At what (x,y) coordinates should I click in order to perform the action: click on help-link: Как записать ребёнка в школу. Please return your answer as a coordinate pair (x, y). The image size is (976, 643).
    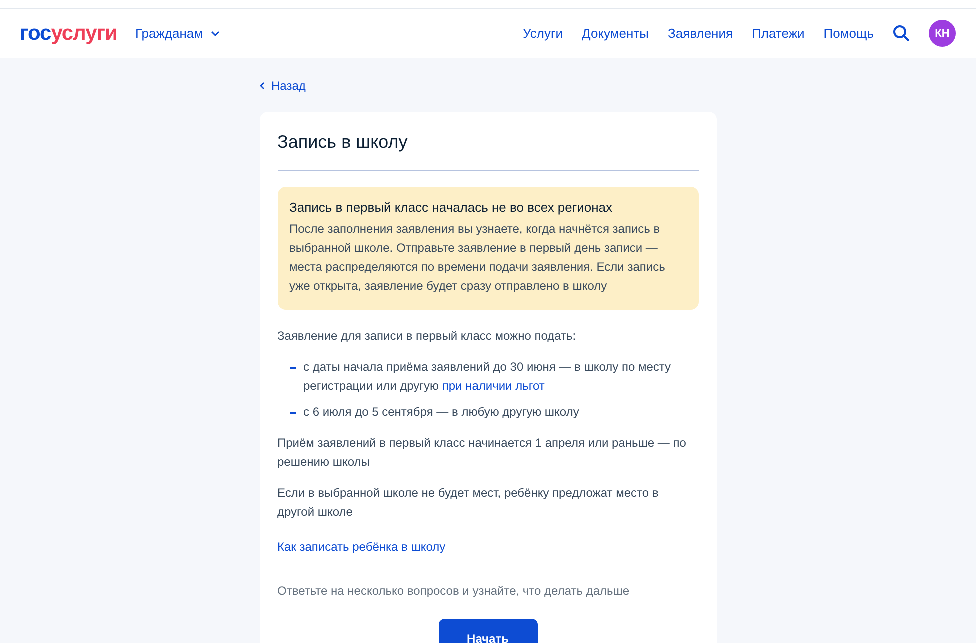
    Looking at the image, I should click on (488, 547).